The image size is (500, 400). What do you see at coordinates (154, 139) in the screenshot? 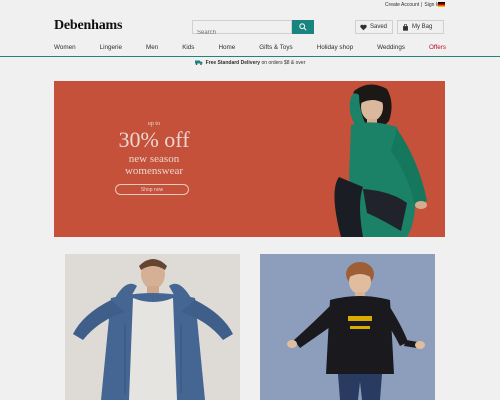
I see `hero-discount: 30% off` at bounding box center [154, 139].